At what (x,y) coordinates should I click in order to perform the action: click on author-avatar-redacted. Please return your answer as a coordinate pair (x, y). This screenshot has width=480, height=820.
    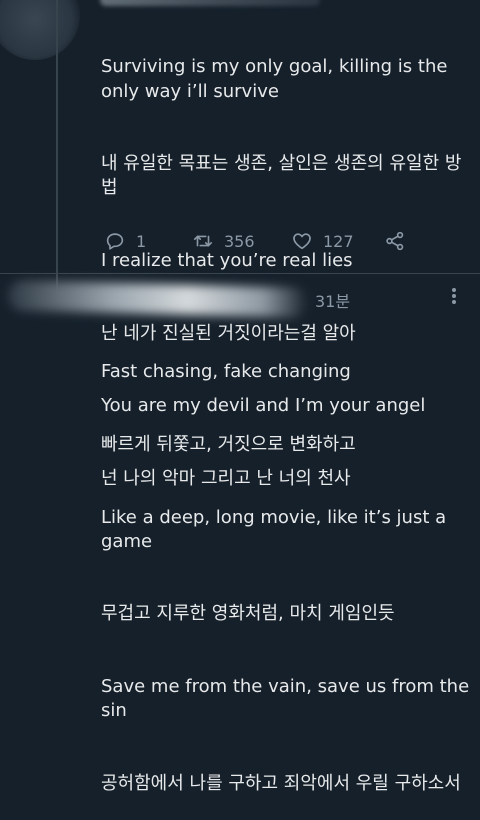
    Looking at the image, I should click on (40, 30).